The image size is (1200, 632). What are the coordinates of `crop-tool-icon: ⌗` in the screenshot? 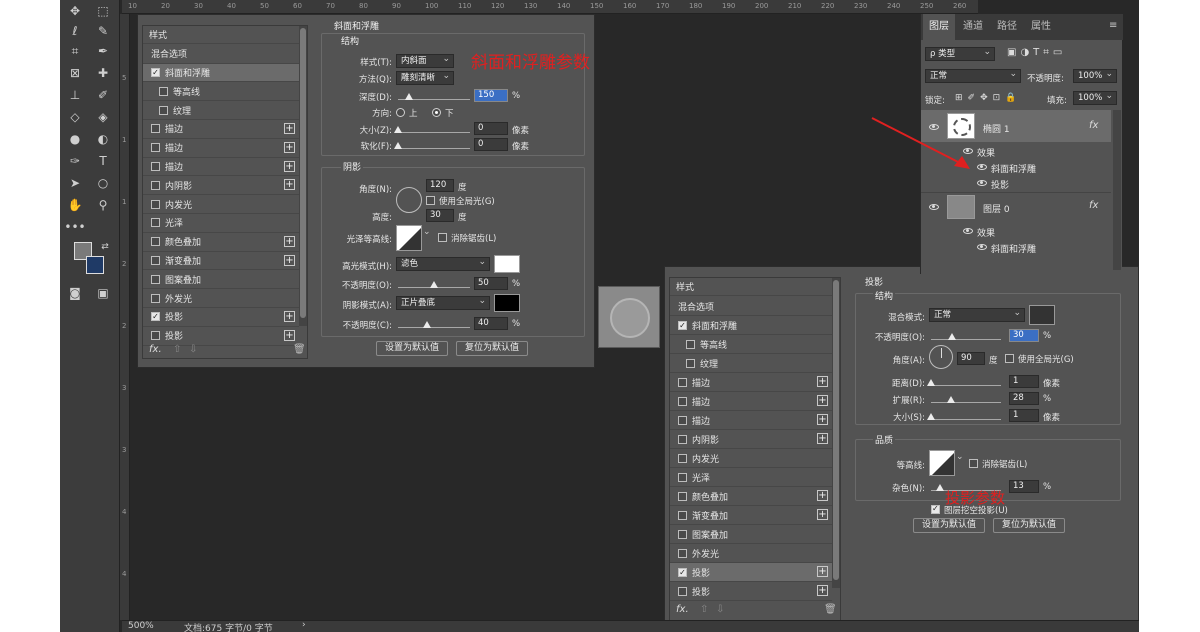 It's located at (75, 51).